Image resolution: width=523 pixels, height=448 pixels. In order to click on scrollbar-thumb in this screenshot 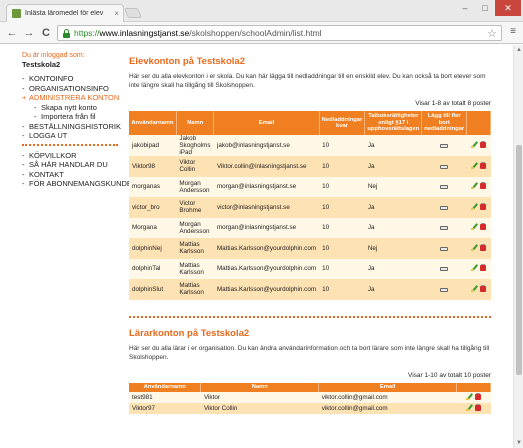, I will do `click(519, 260)`.